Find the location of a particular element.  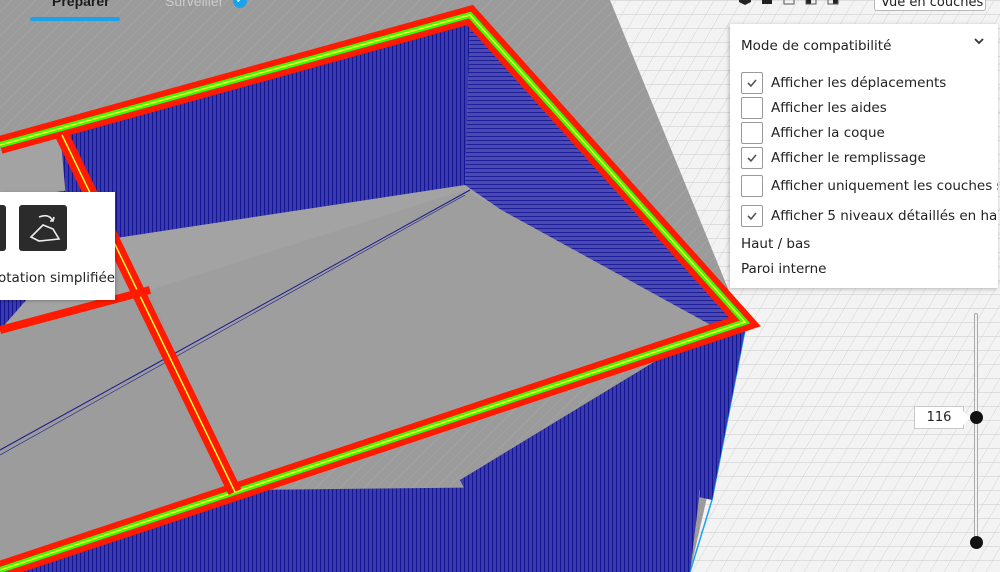

active-tab-indicator is located at coordinates (75, 19).